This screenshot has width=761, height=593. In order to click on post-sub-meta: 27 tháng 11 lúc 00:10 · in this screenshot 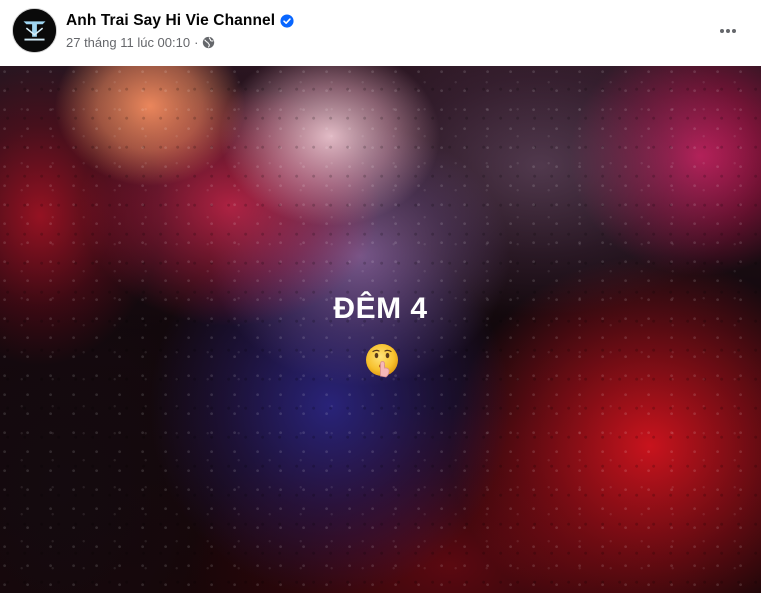, I will do `click(180, 42)`.